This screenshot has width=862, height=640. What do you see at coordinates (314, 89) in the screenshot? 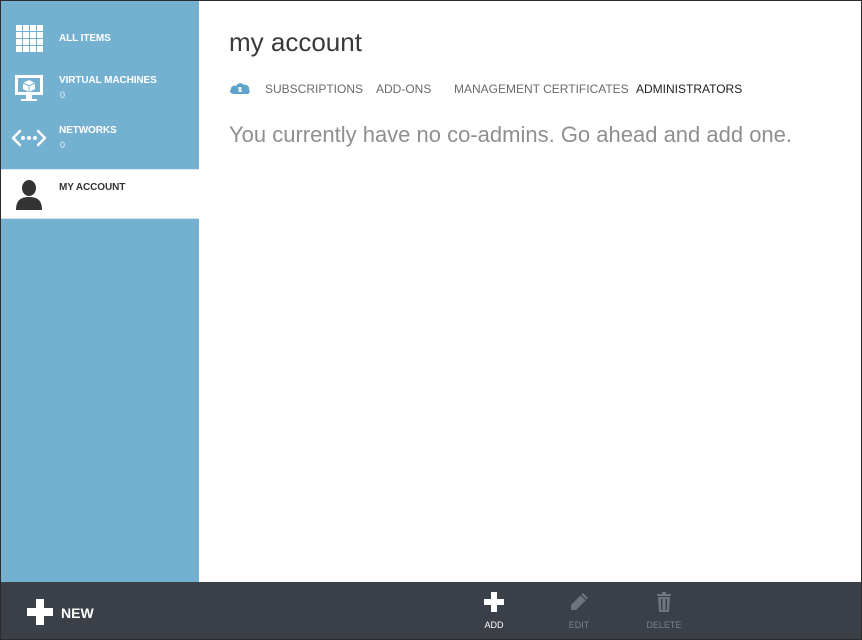
I see `tab-subscriptions: SUBSCRIPTIONS` at bounding box center [314, 89].